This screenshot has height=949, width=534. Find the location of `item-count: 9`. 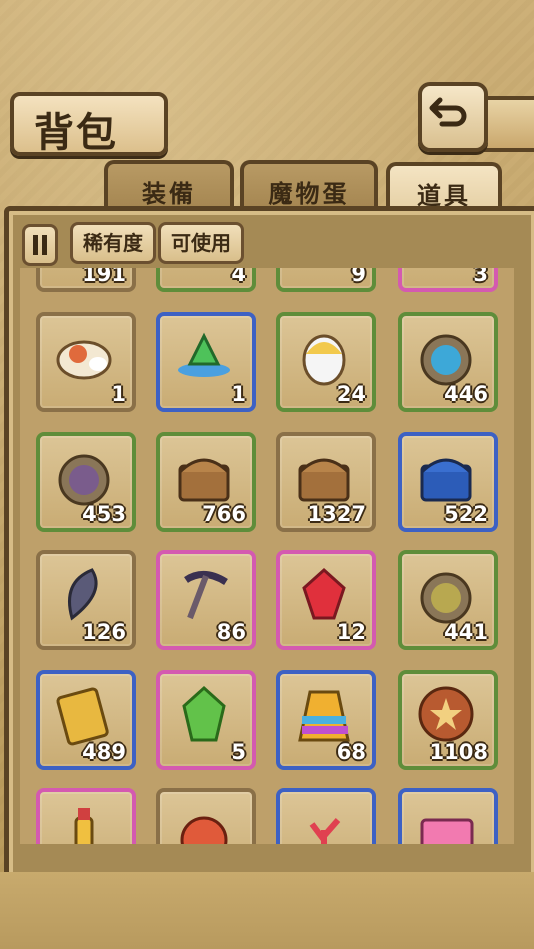

item-count: 9 is located at coordinates (358, 277).